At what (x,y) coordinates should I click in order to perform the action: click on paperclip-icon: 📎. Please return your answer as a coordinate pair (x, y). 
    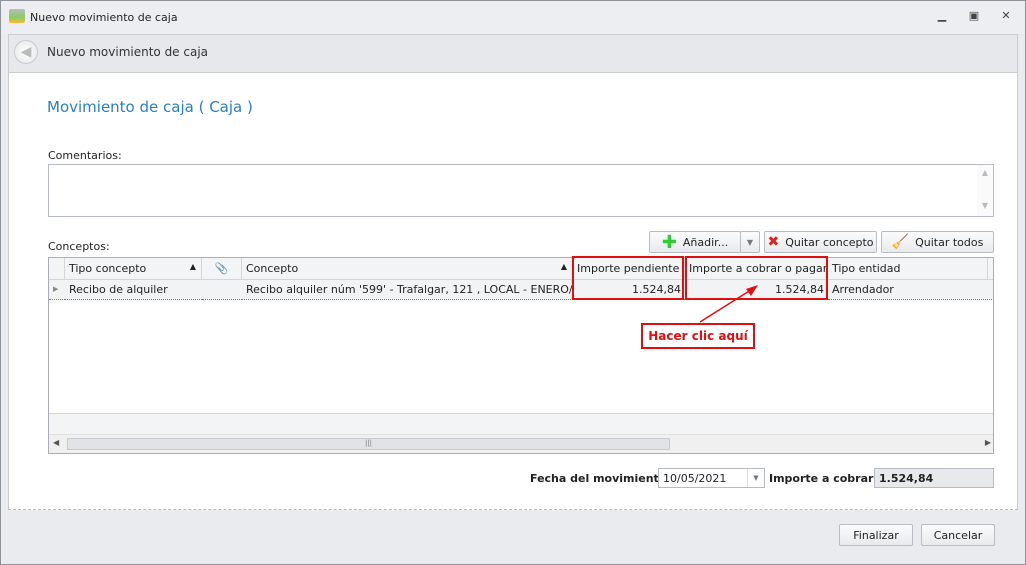
    Looking at the image, I should click on (221, 268).